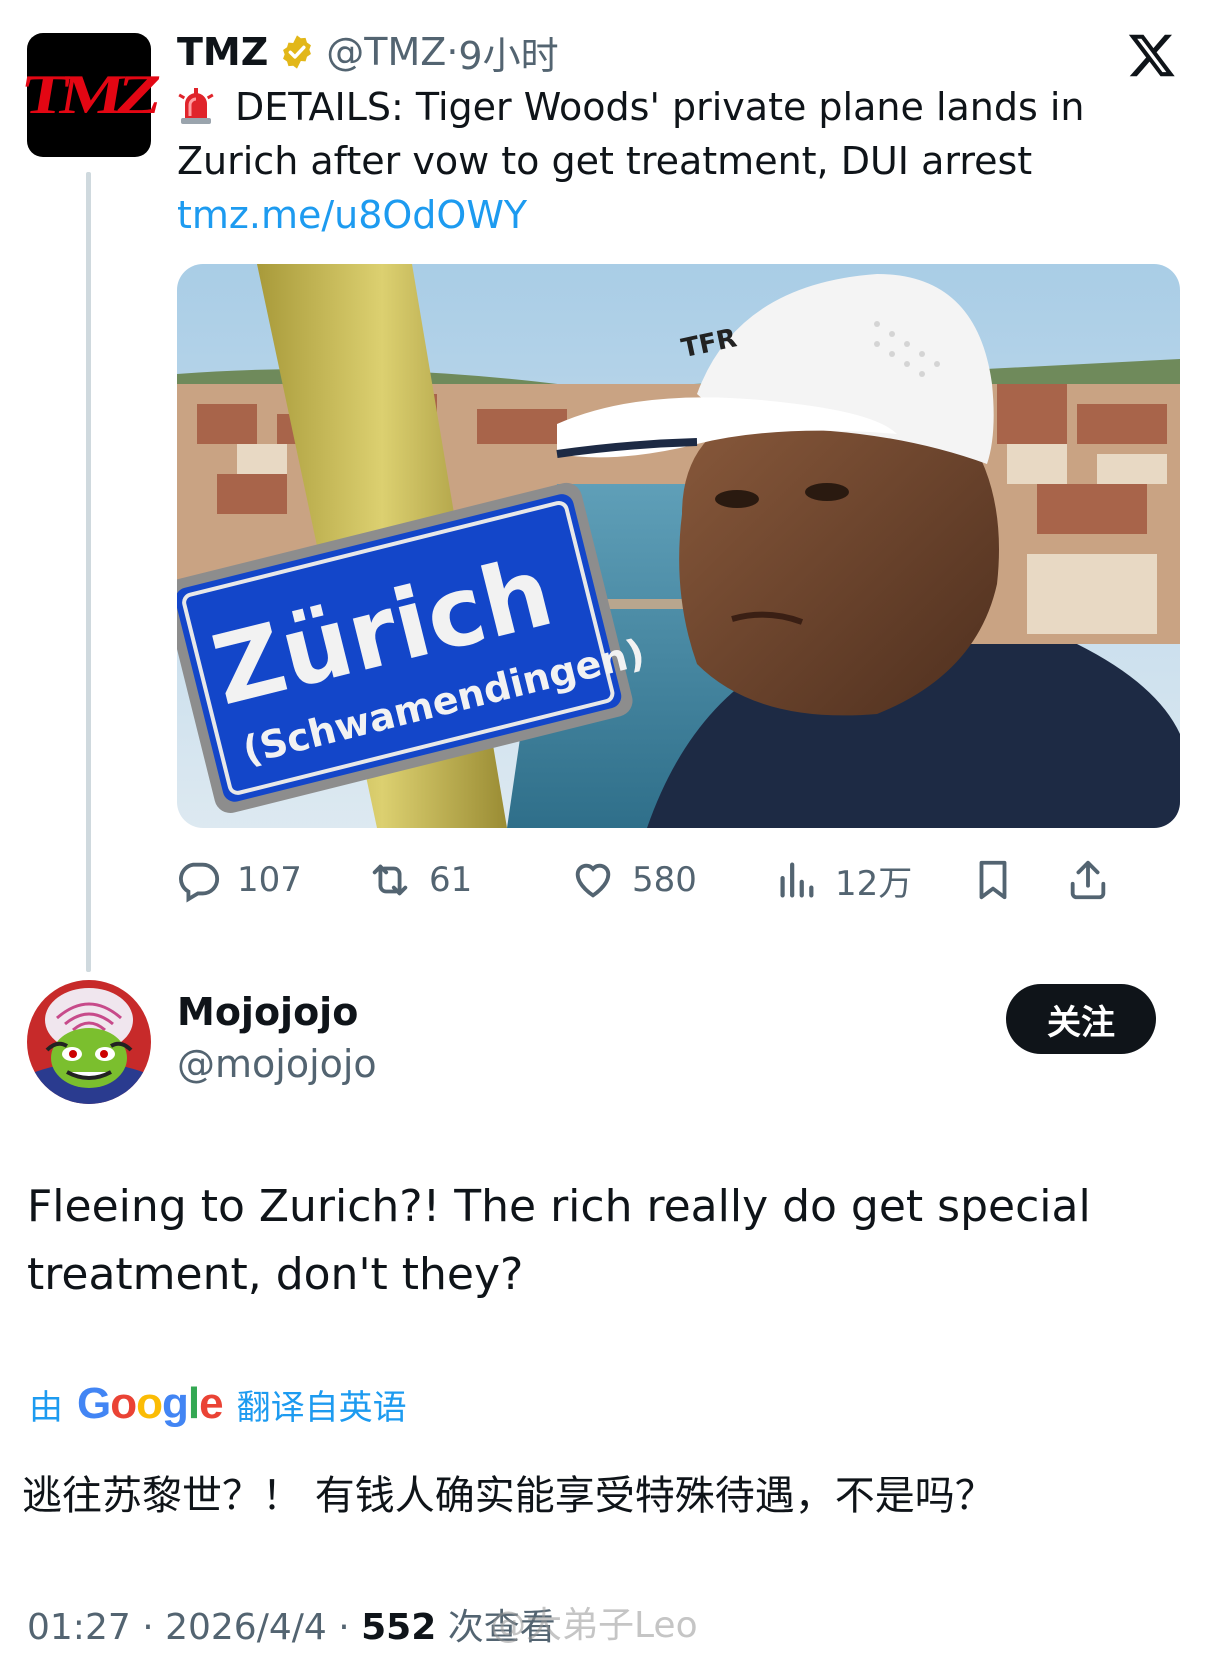 The height and width of the screenshot is (1653, 1206). I want to click on tweet-actions: 107 61 580 12万, so click(678, 880).